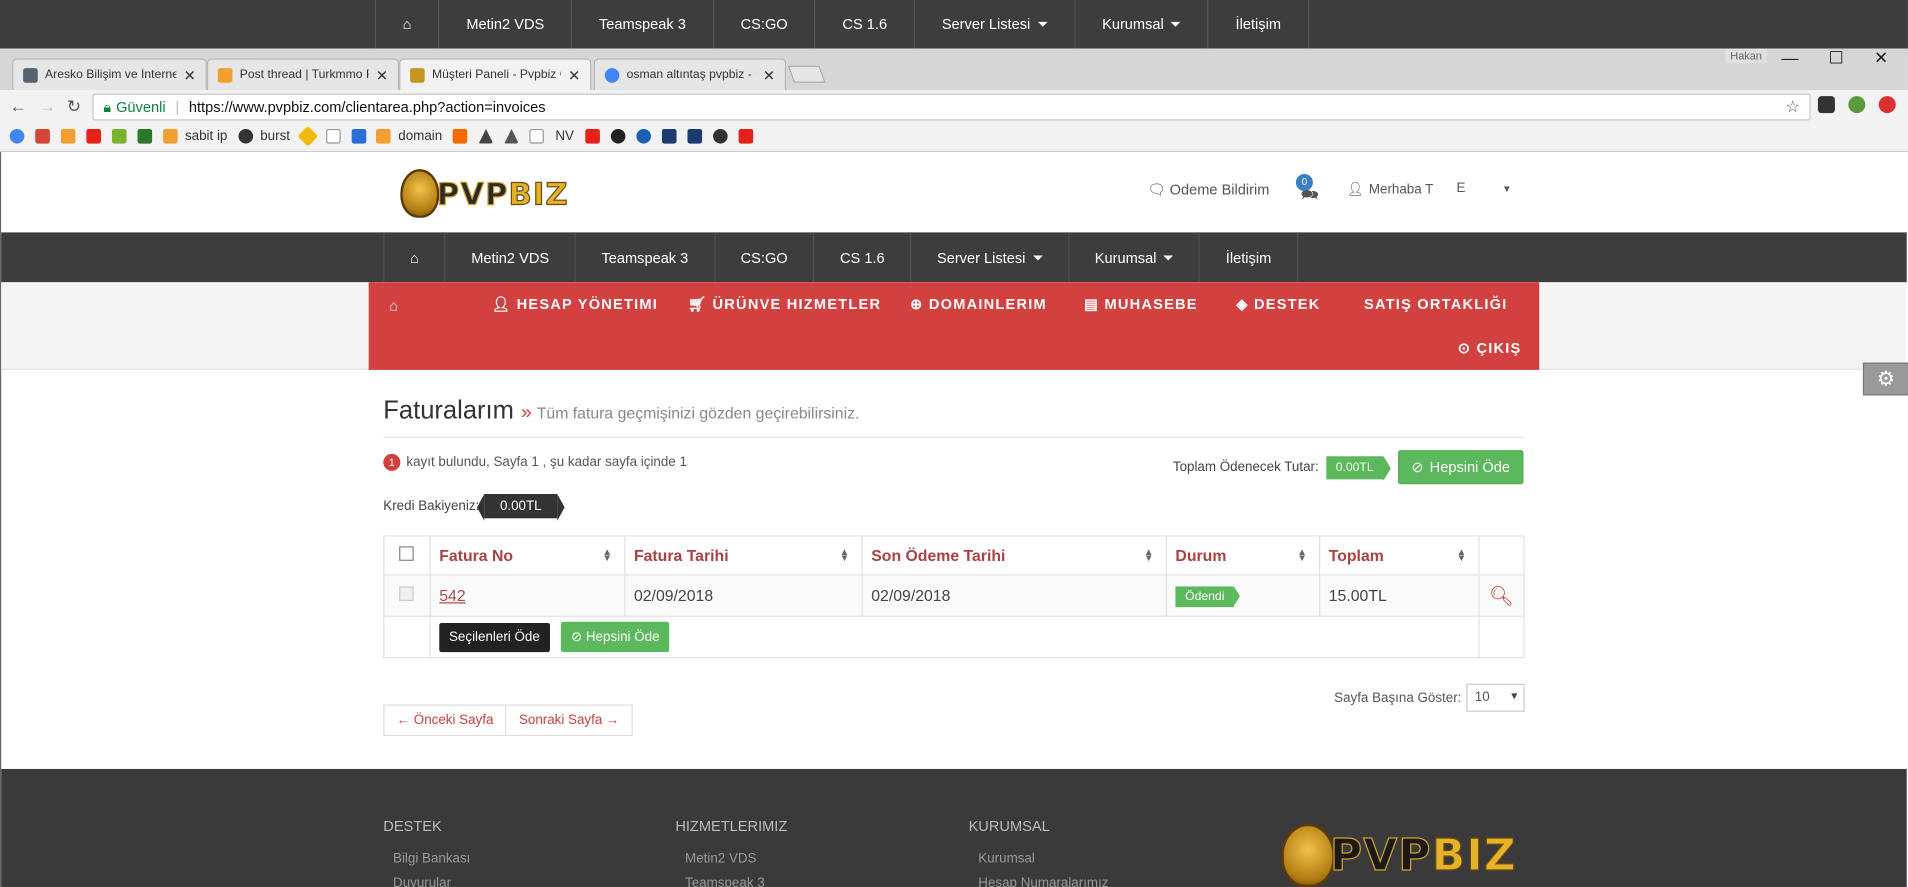 The width and height of the screenshot is (1908, 887). Describe the element at coordinates (1490, 347) in the screenshot. I see `subnav-cikis: ⊙ ÇIKIŞ` at that location.